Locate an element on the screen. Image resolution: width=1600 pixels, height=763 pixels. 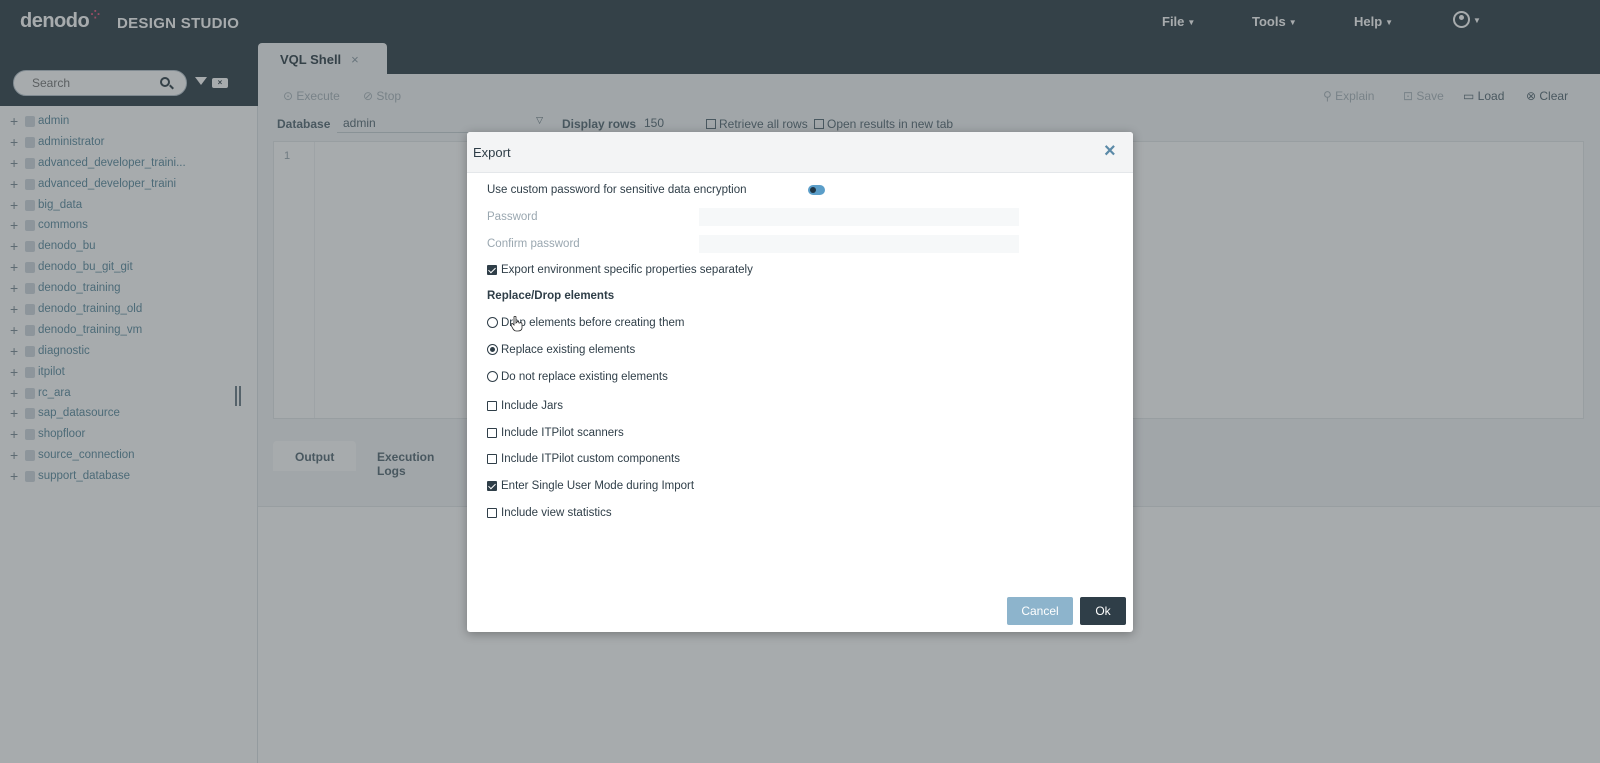
close-icon: × is located at coordinates (1110, 151).